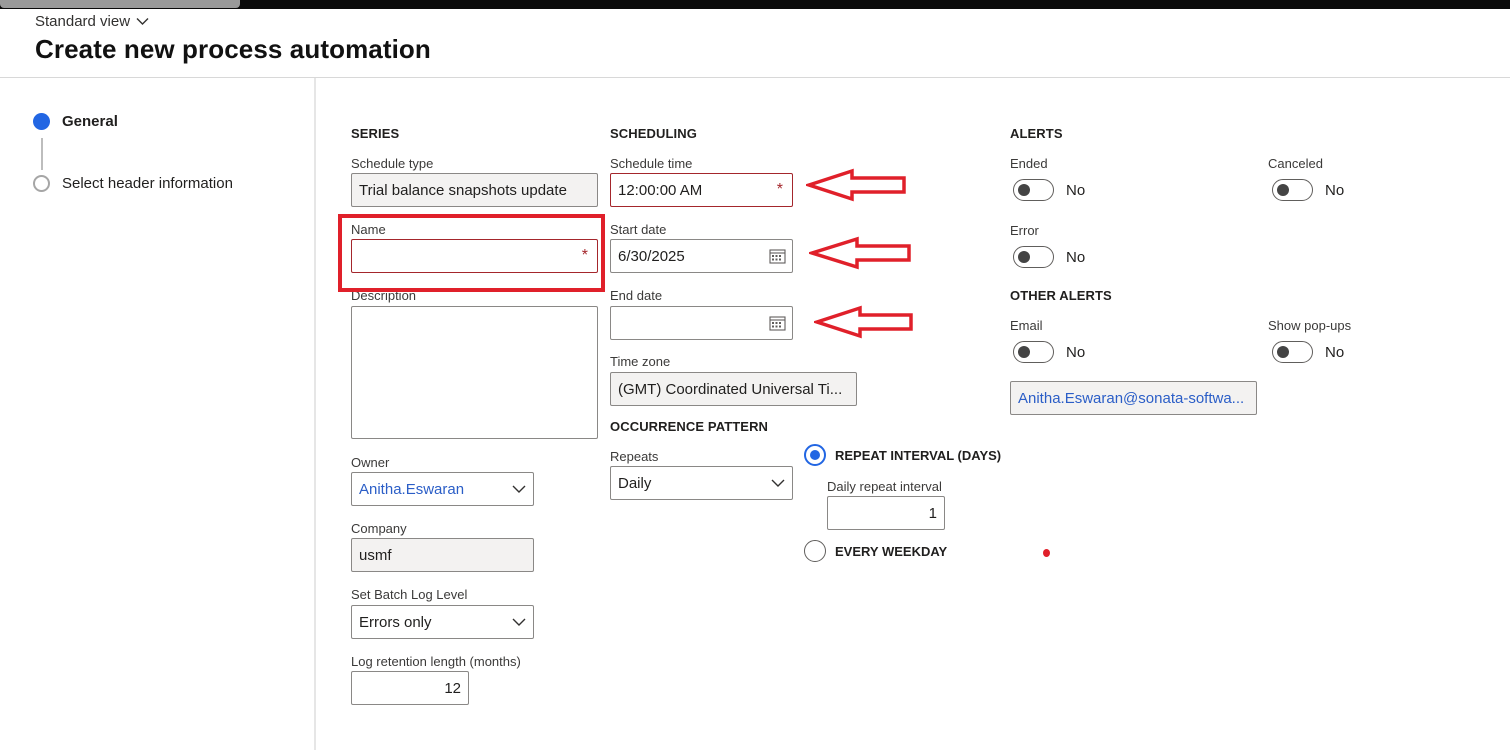  I want to click on canceled-label: Canceled, so click(1295, 163).